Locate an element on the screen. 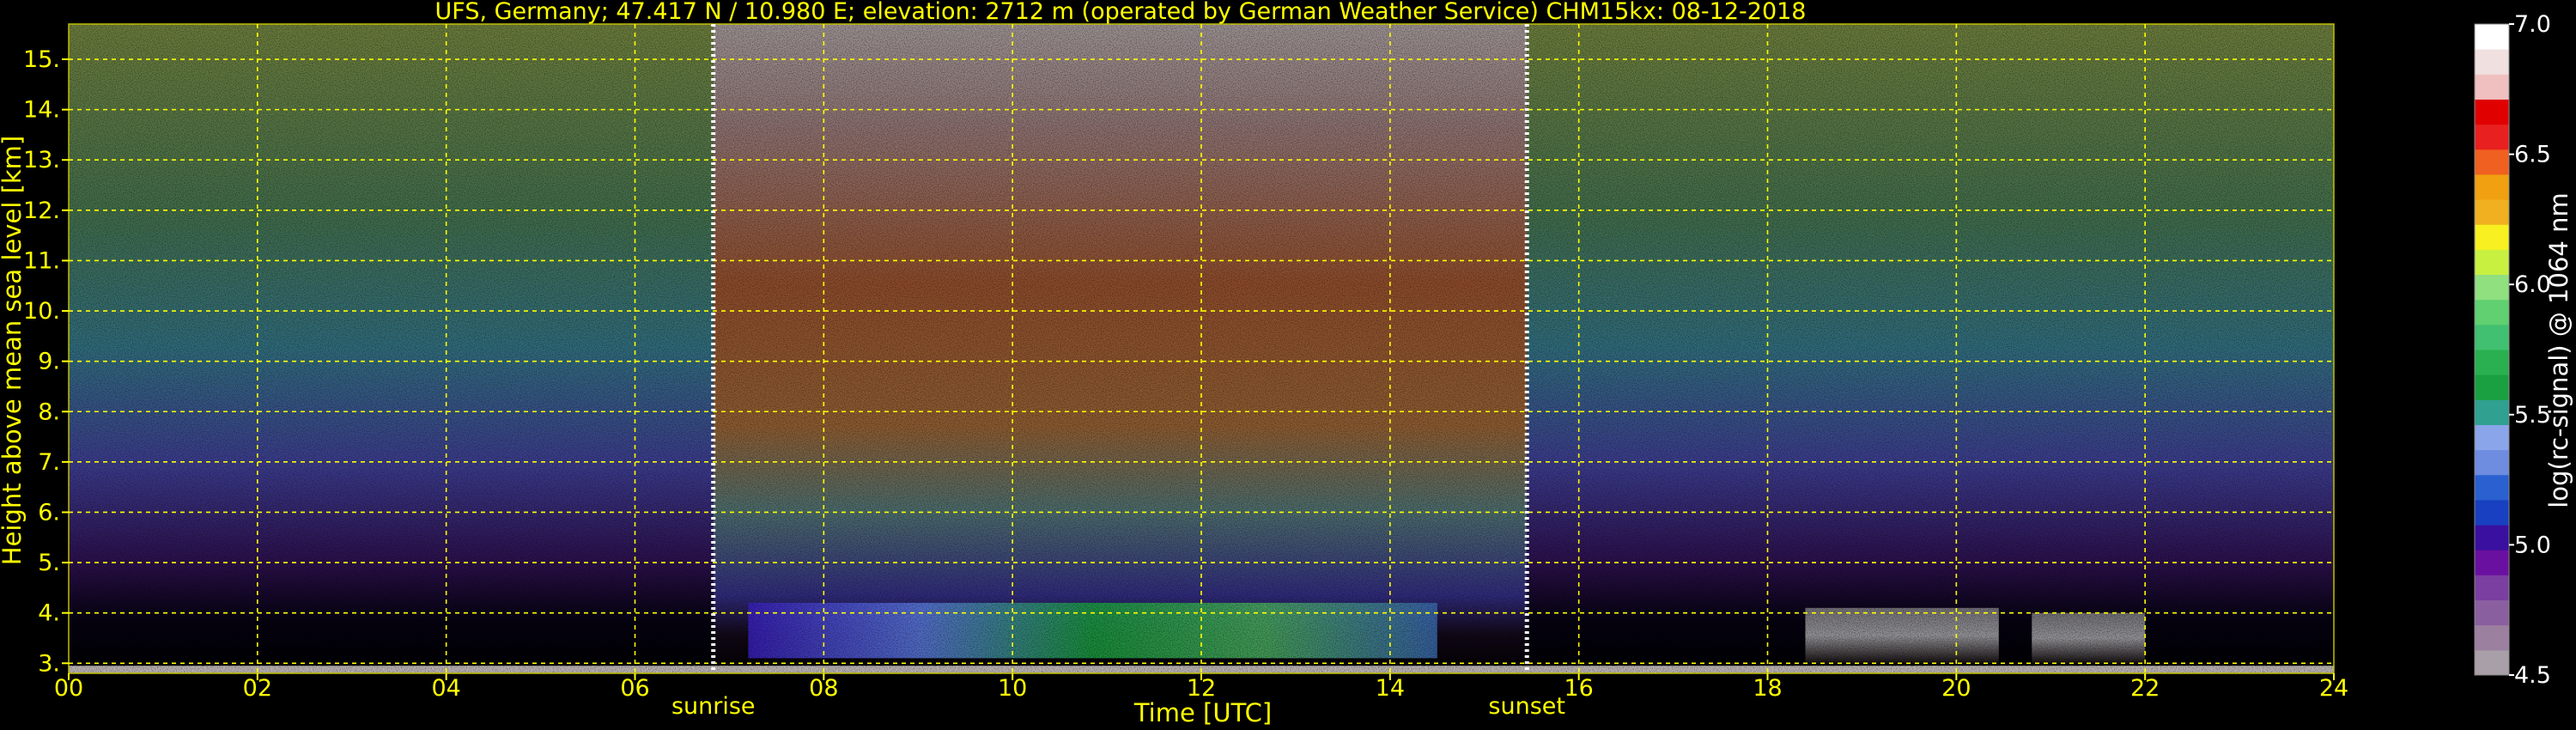  y-axis: 3. 4. 5. 6. 7. 8. 9. 10. 11. 12. 13. 14. 15. is located at coordinates (46, 361).